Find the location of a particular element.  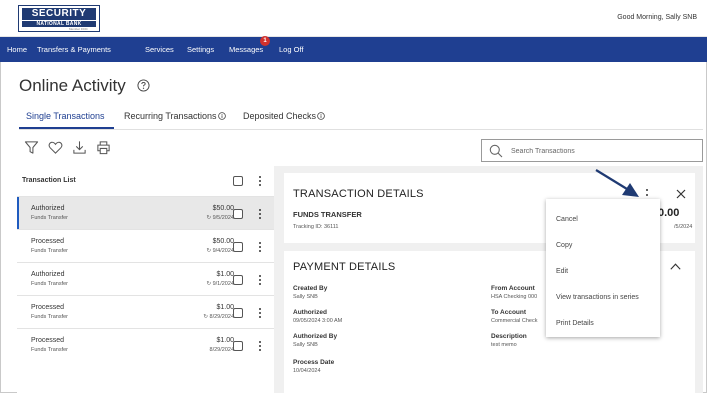

row-date-text: 9/5/2024 is located at coordinates (223, 218).